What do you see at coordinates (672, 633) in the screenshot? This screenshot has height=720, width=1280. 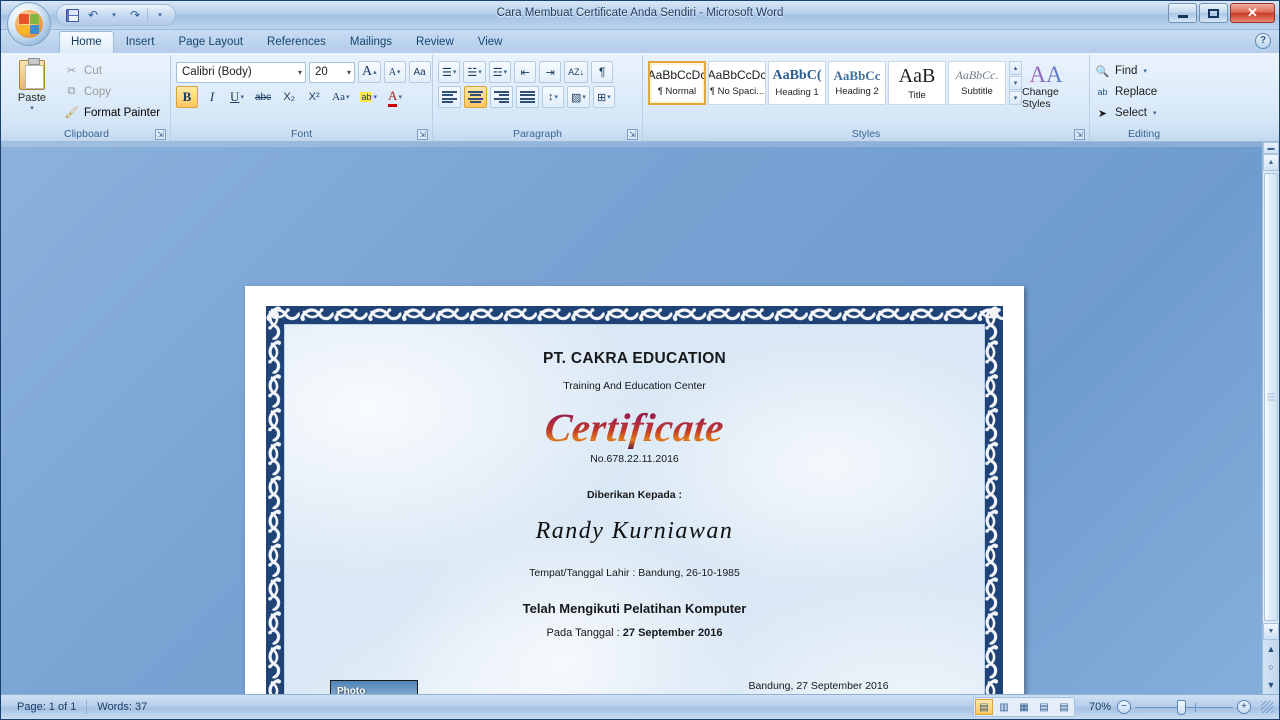 I see `completion-date-value: 27 September 2016` at bounding box center [672, 633].